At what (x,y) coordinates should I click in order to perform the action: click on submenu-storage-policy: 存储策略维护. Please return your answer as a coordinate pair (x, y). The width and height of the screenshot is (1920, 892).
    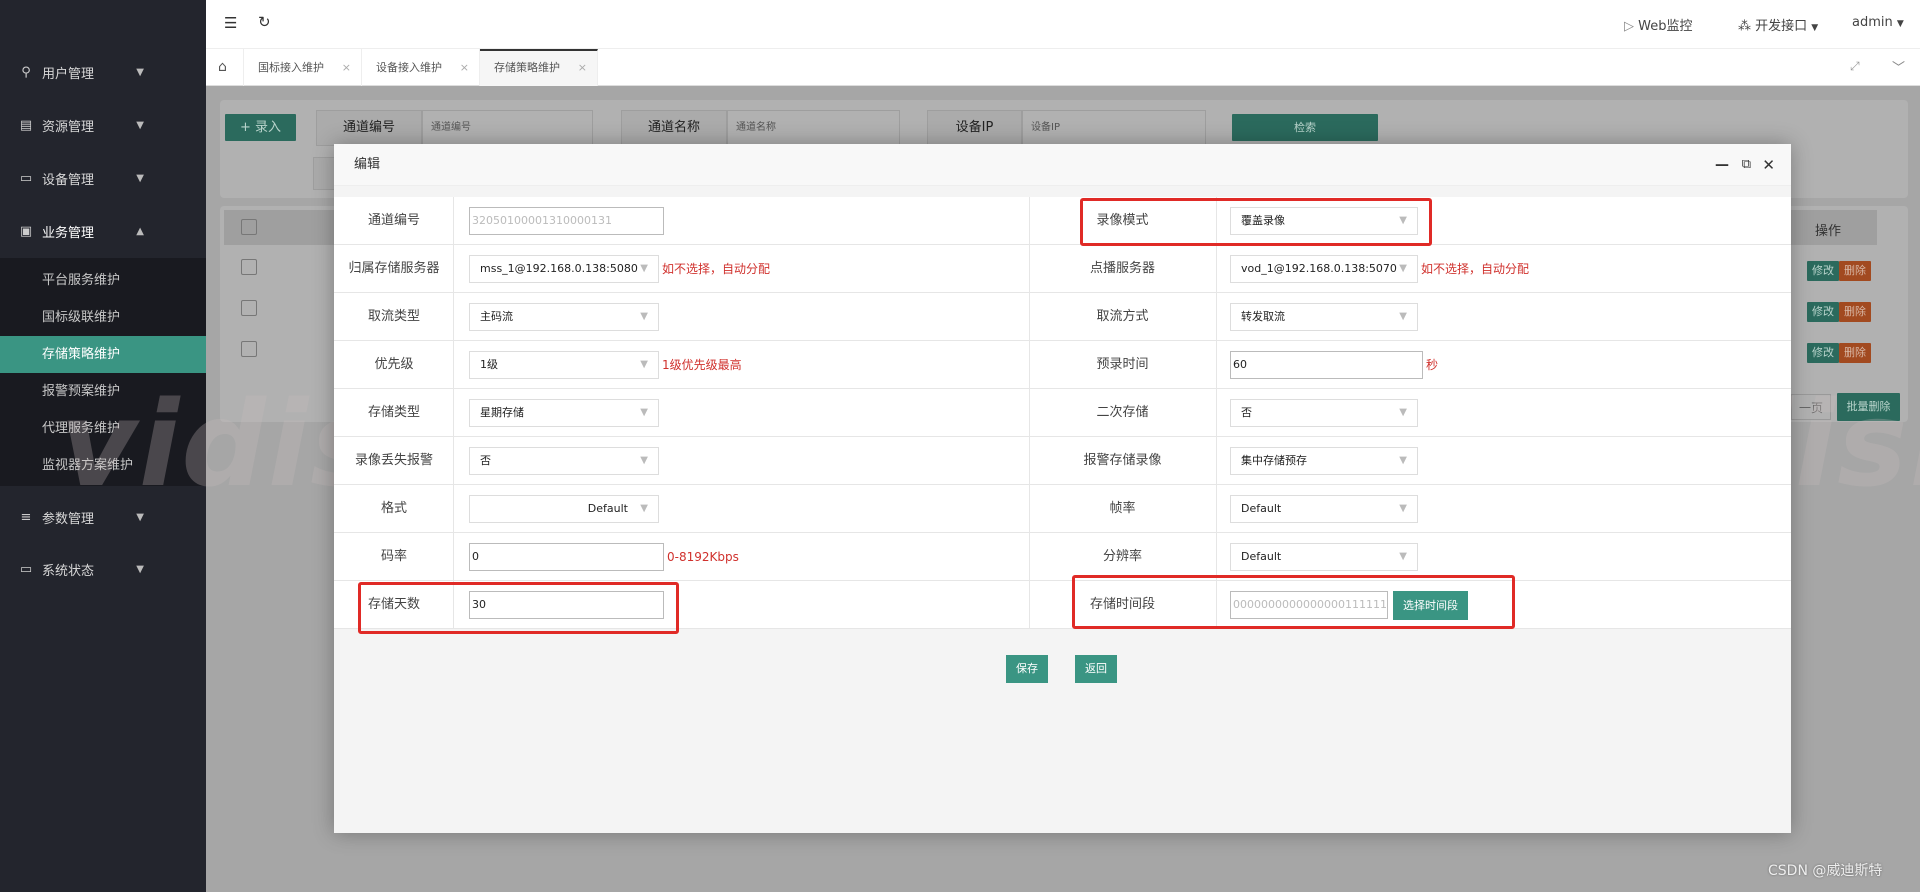
    Looking at the image, I should click on (103, 354).